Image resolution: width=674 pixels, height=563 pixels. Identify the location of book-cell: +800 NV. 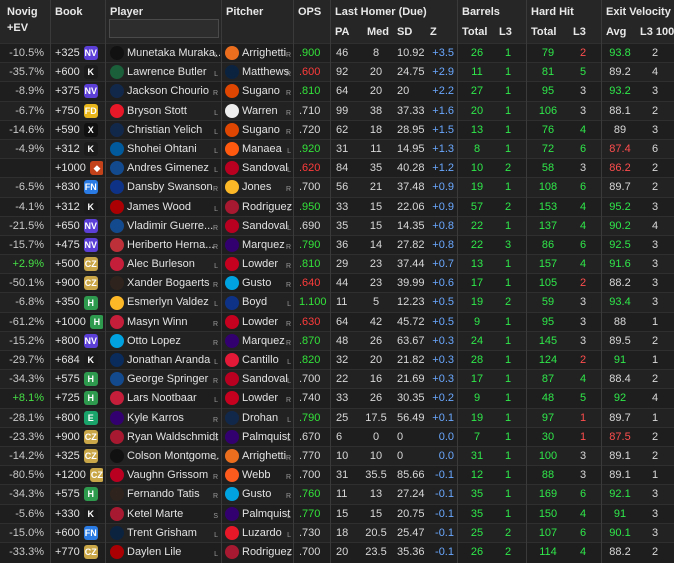
(79, 341).